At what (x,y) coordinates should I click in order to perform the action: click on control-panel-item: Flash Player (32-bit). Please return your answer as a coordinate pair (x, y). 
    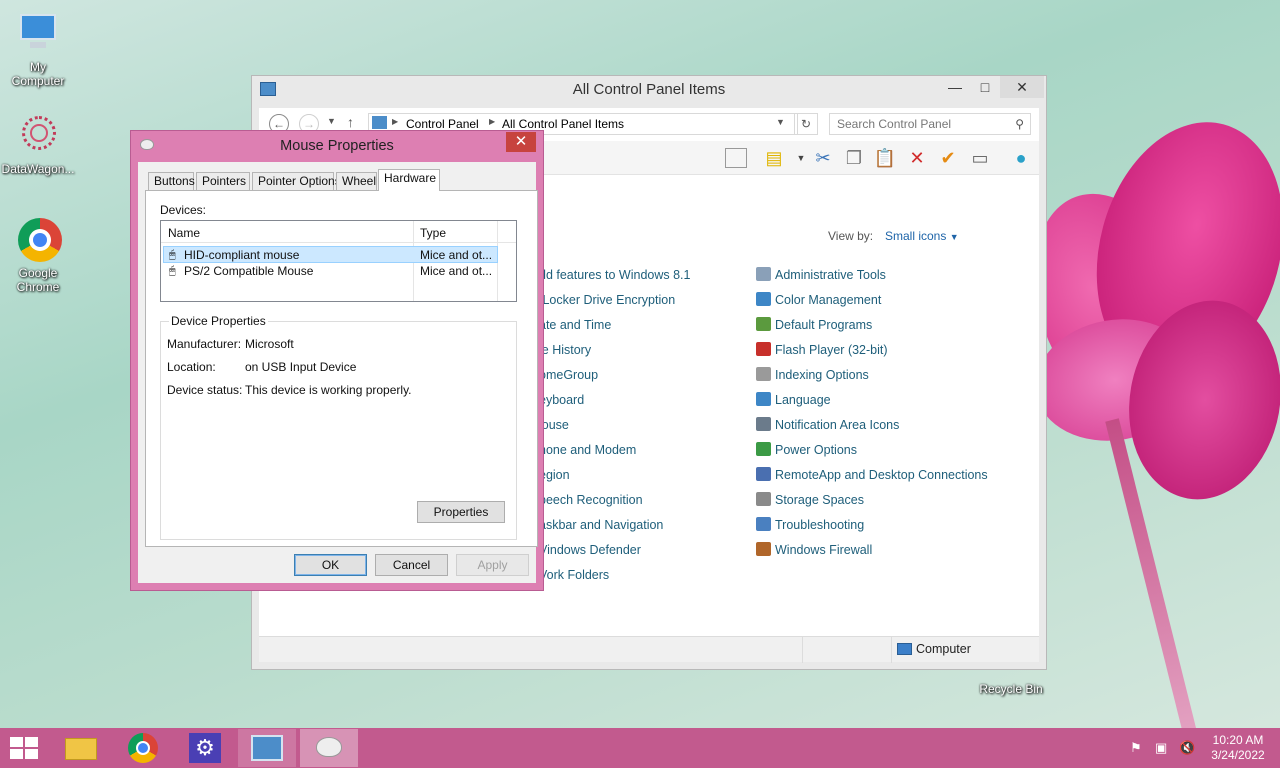
    Looking at the image, I should click on (822, 350).